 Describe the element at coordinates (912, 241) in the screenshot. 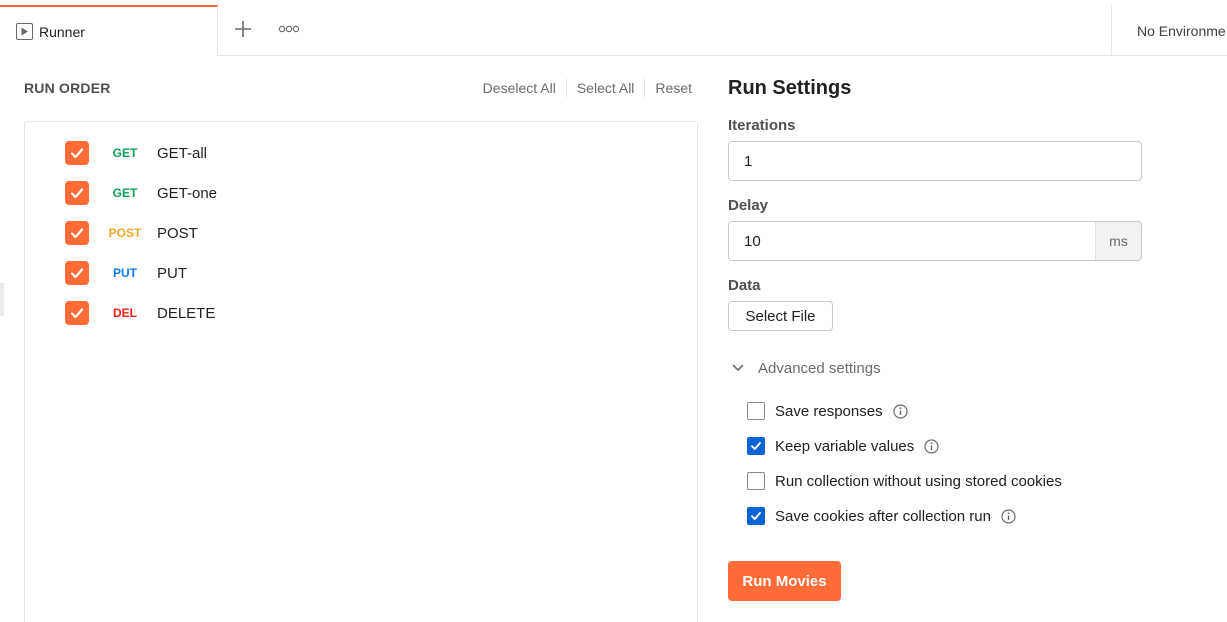

I see `delay-input` at that location.